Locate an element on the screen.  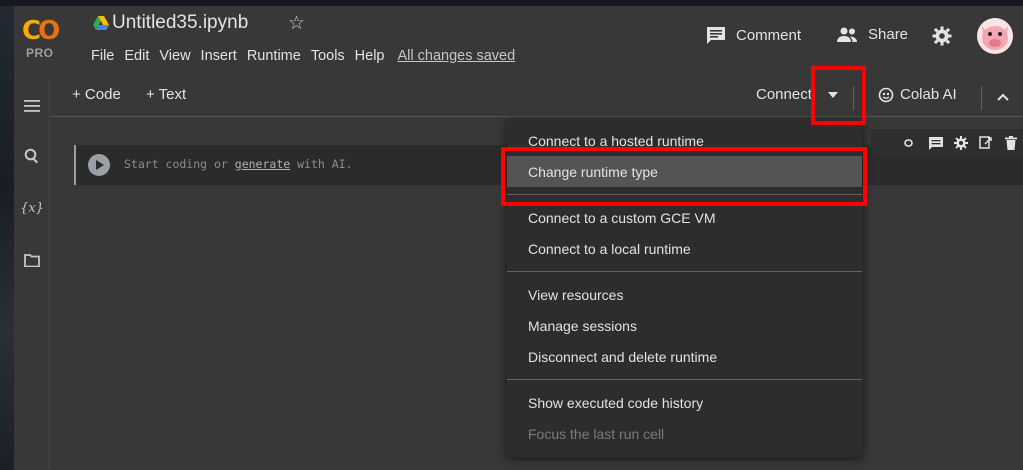
cell-placeholder: Start coding or generate with AI. is located at coordinates (238, 164).